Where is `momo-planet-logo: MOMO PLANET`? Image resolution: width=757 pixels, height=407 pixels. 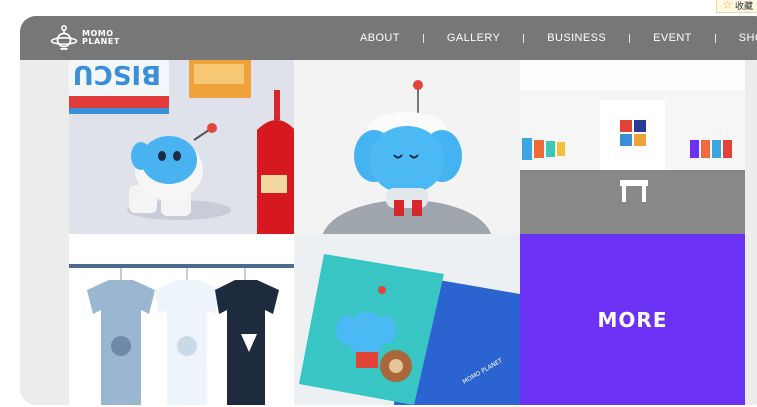
momo-planet-logo: MOMO PLANET is located at coordinates (85, 38).